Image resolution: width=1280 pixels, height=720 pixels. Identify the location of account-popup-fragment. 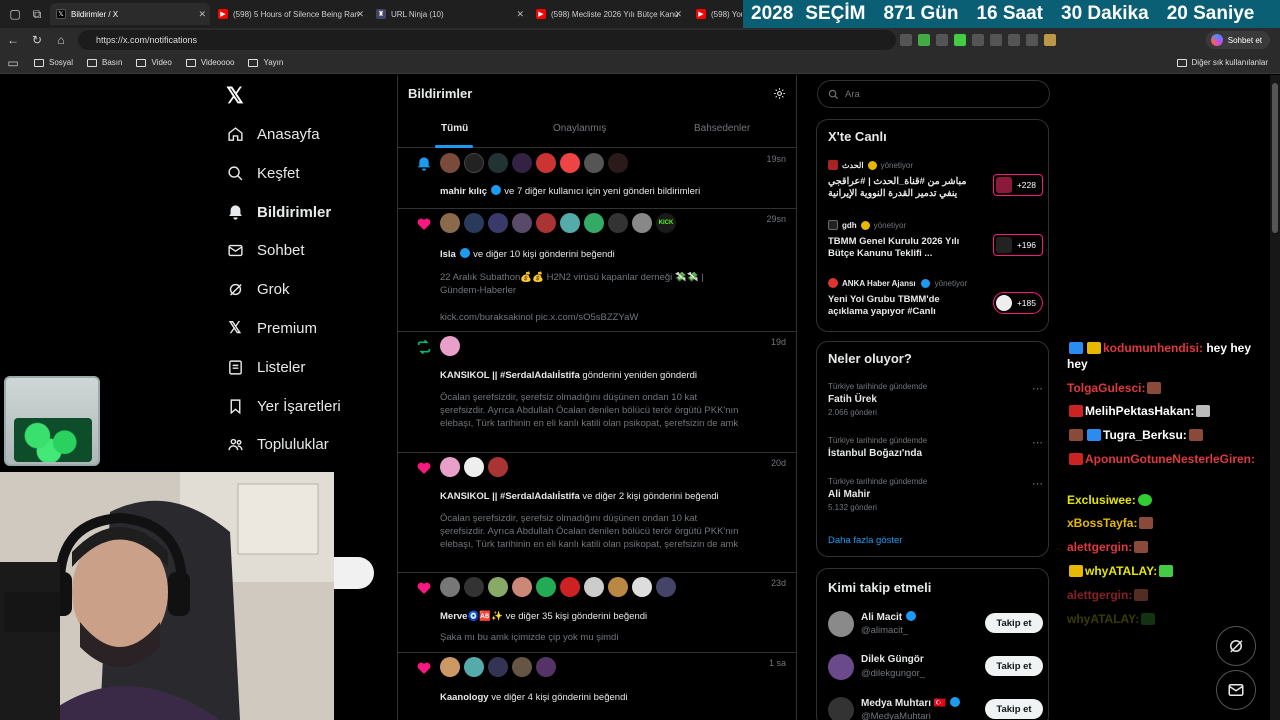
(354, 573).